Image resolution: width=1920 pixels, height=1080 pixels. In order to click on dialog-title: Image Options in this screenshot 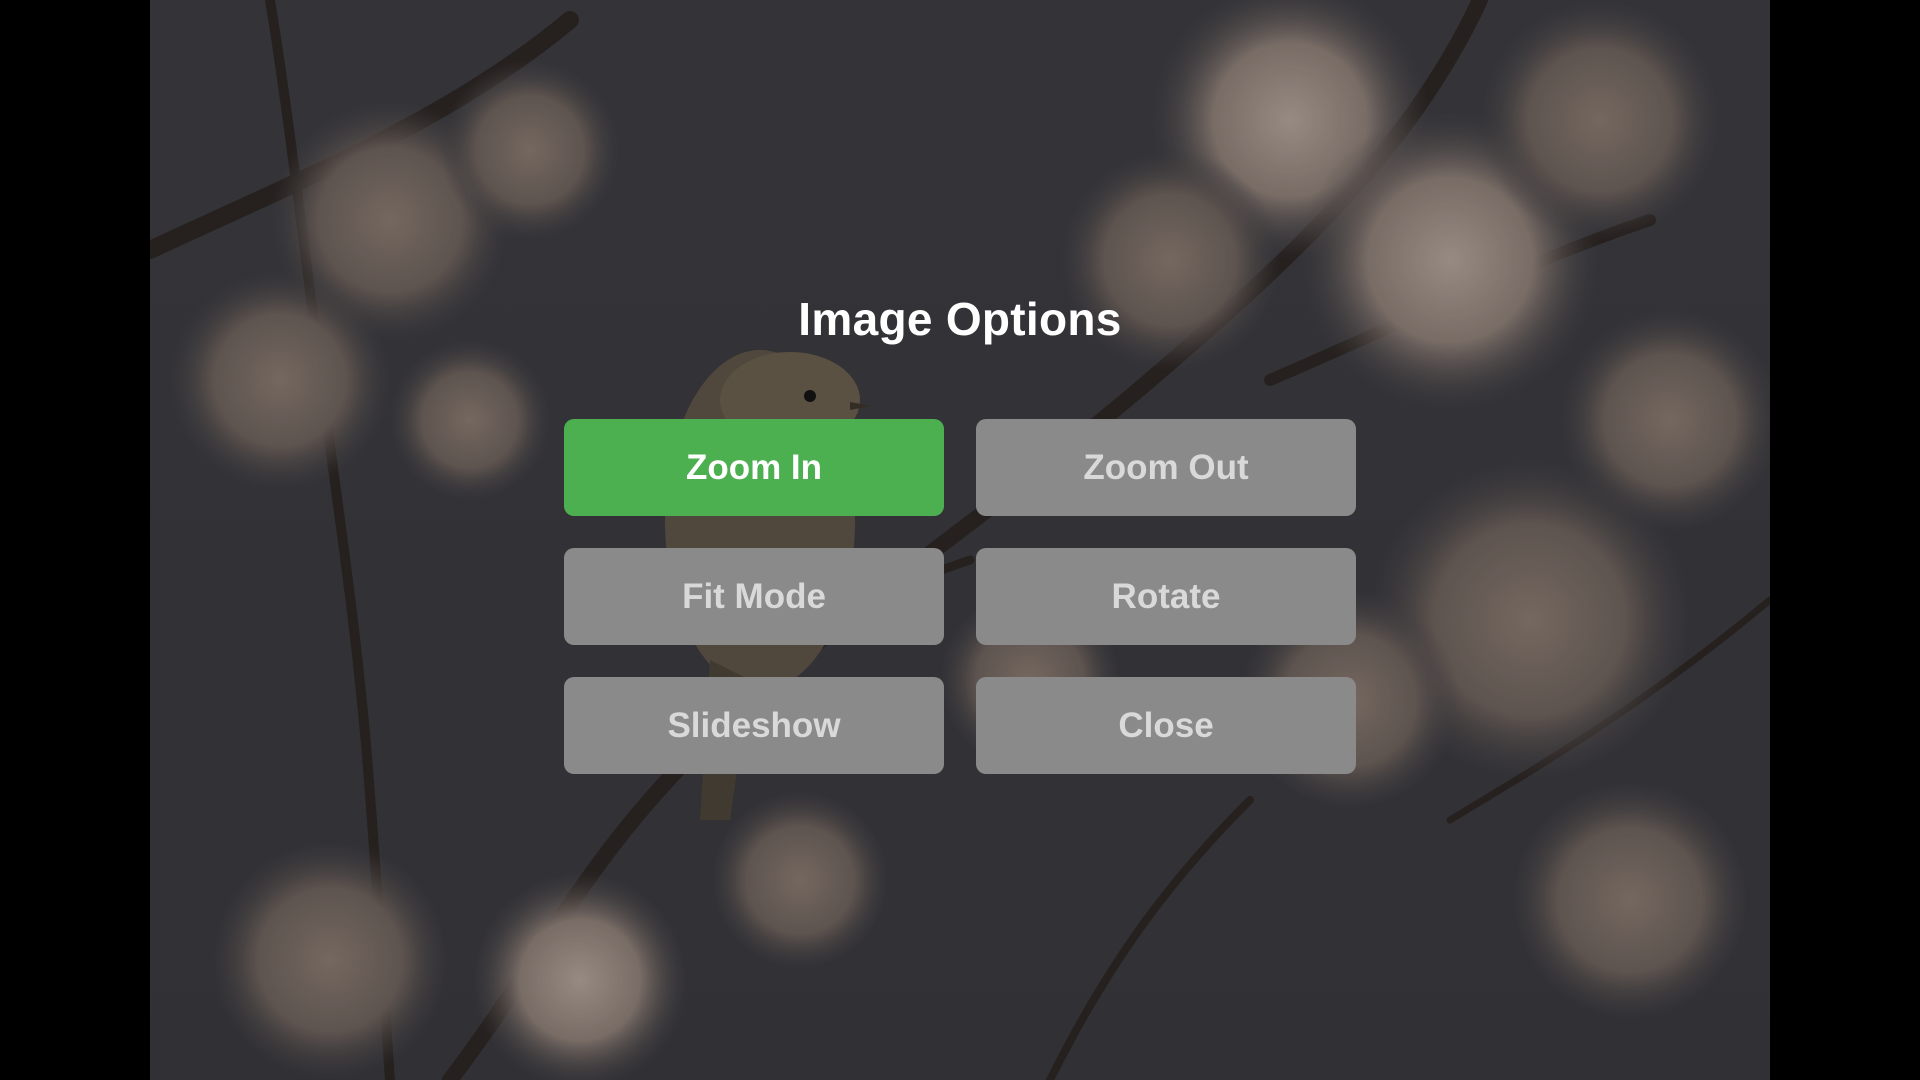, I will do `click(960, 319)`.